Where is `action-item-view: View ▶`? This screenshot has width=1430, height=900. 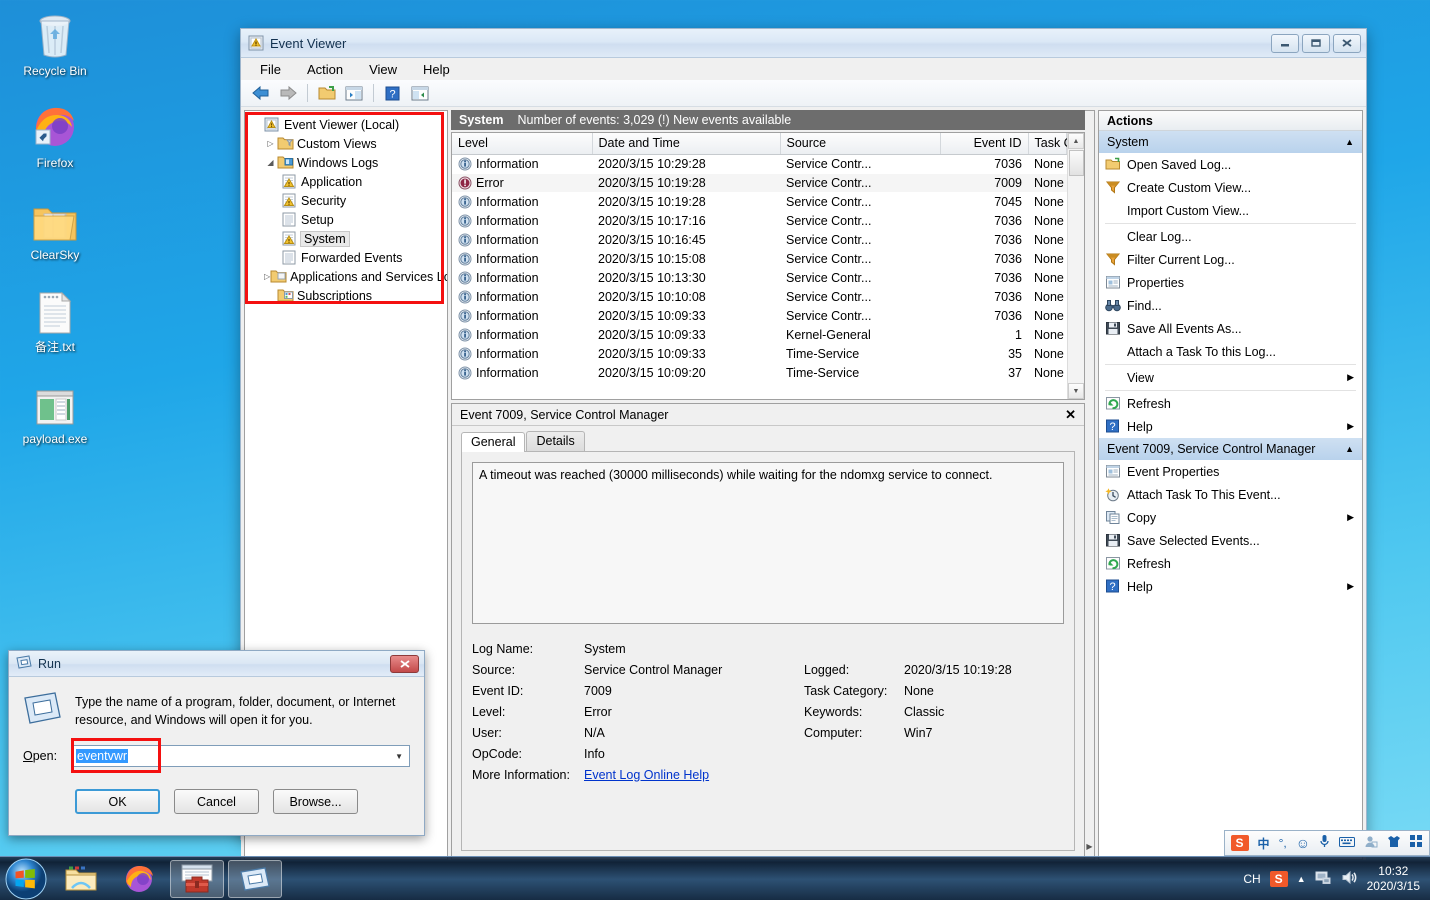 action-item-view: View ▶ is located at coordinates (1230, 377).